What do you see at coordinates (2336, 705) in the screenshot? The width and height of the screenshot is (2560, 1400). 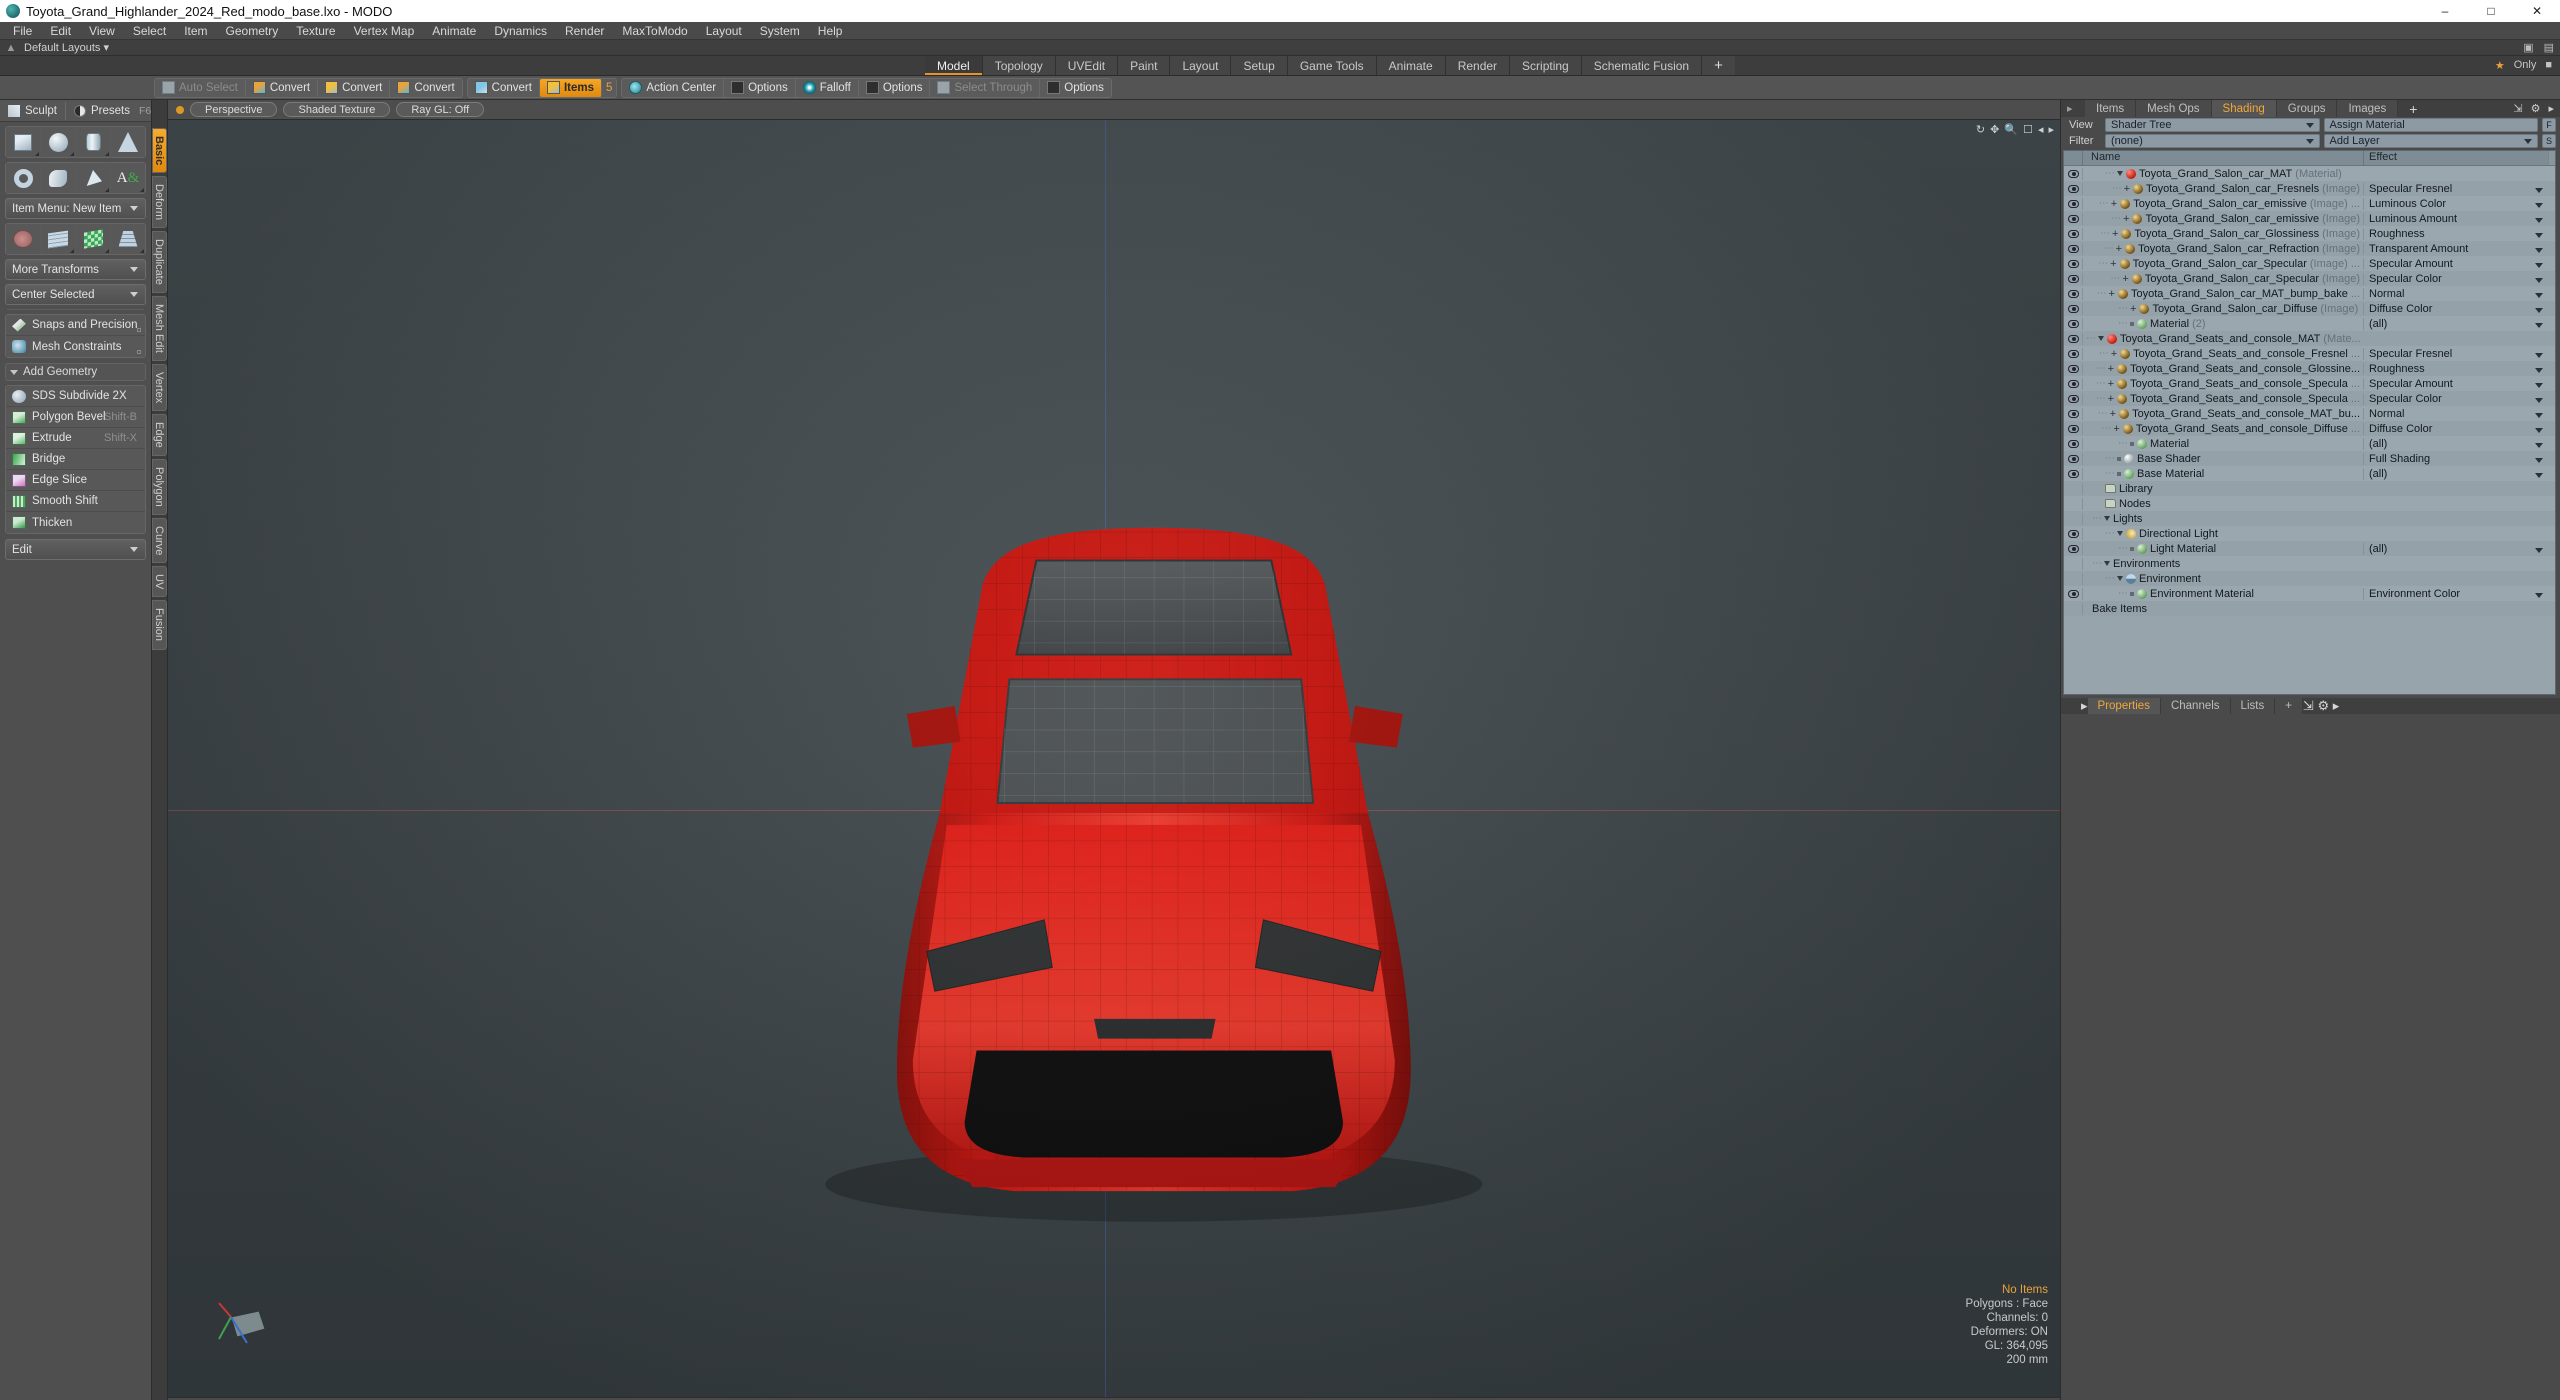 I see `properties-chevron-right-icon: ▸` at bounding box center [2336, 705].